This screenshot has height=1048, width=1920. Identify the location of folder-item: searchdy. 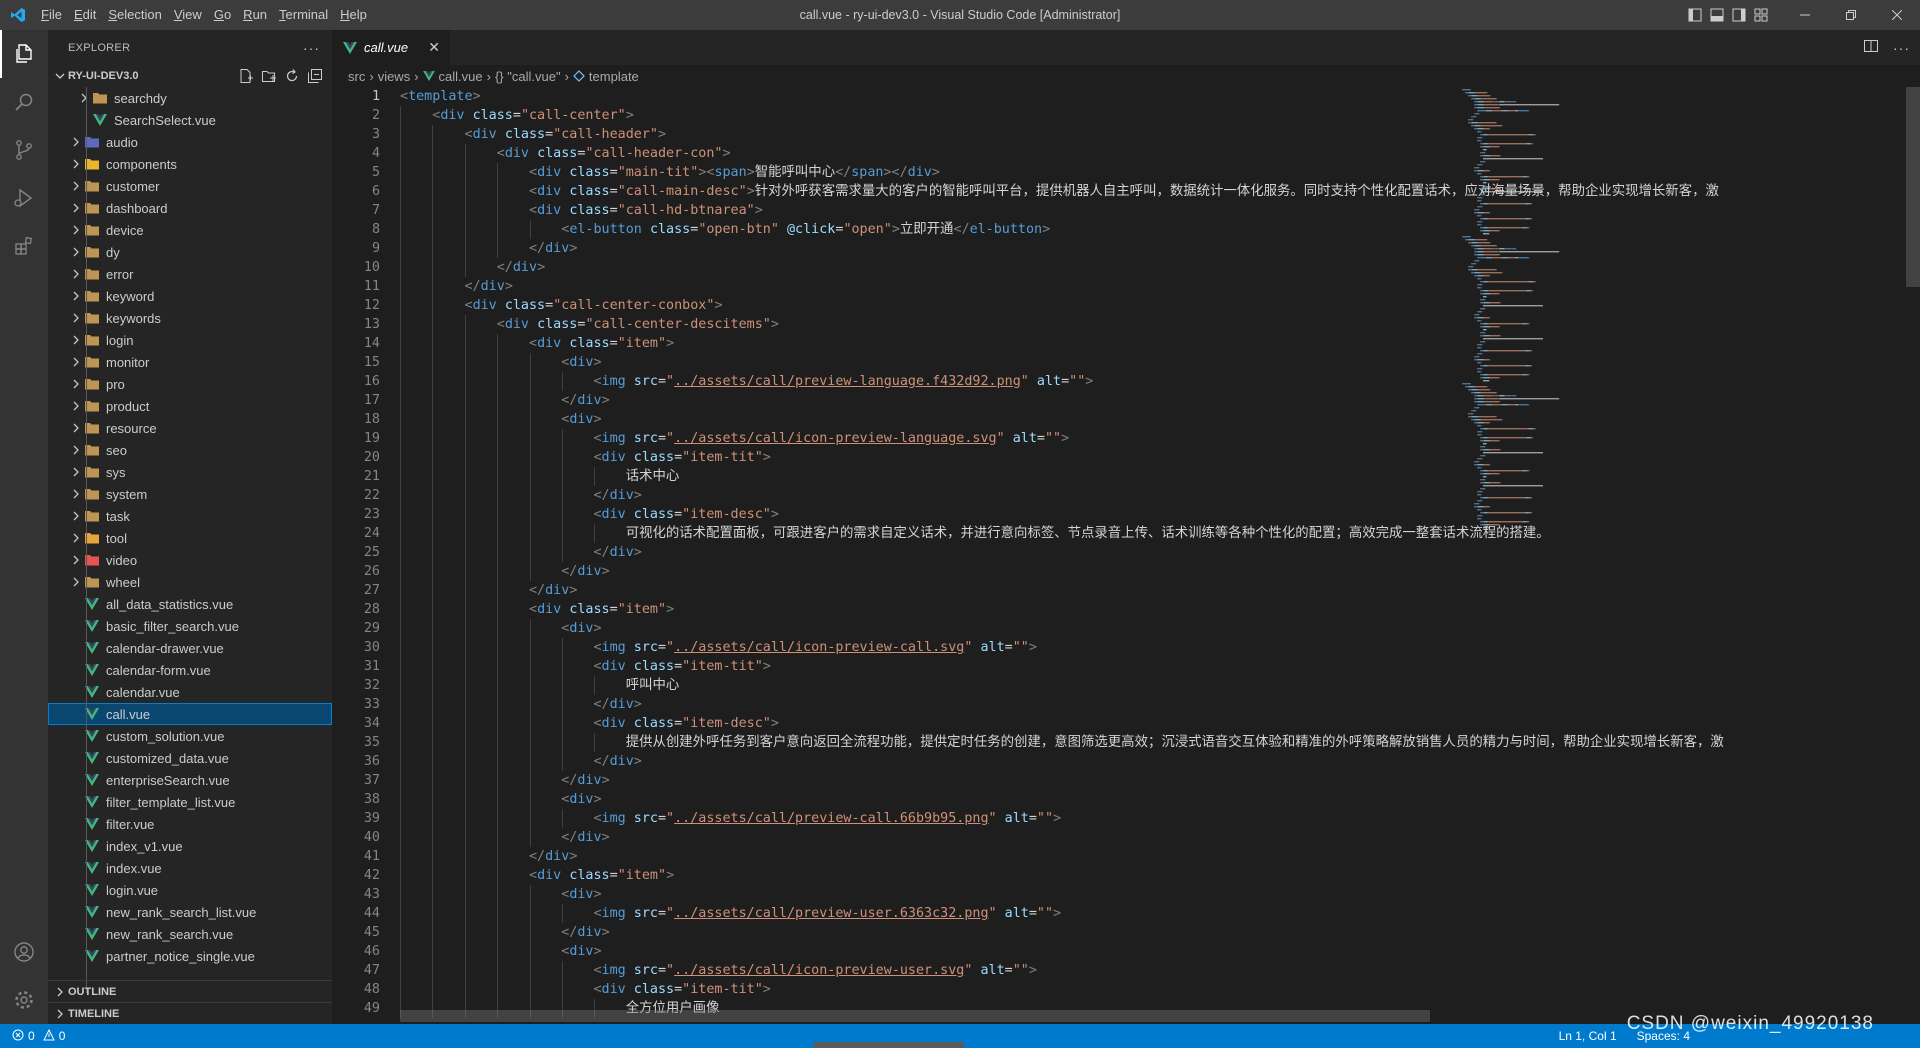
(190, 98).